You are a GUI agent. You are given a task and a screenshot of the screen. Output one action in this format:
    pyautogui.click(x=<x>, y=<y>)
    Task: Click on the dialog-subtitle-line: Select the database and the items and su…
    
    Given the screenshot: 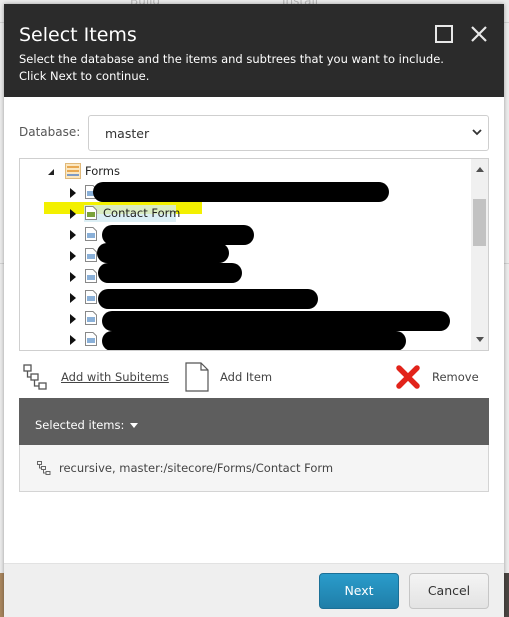 What is the action you would take?
    pyautogui.click(x=231, y=59)
    